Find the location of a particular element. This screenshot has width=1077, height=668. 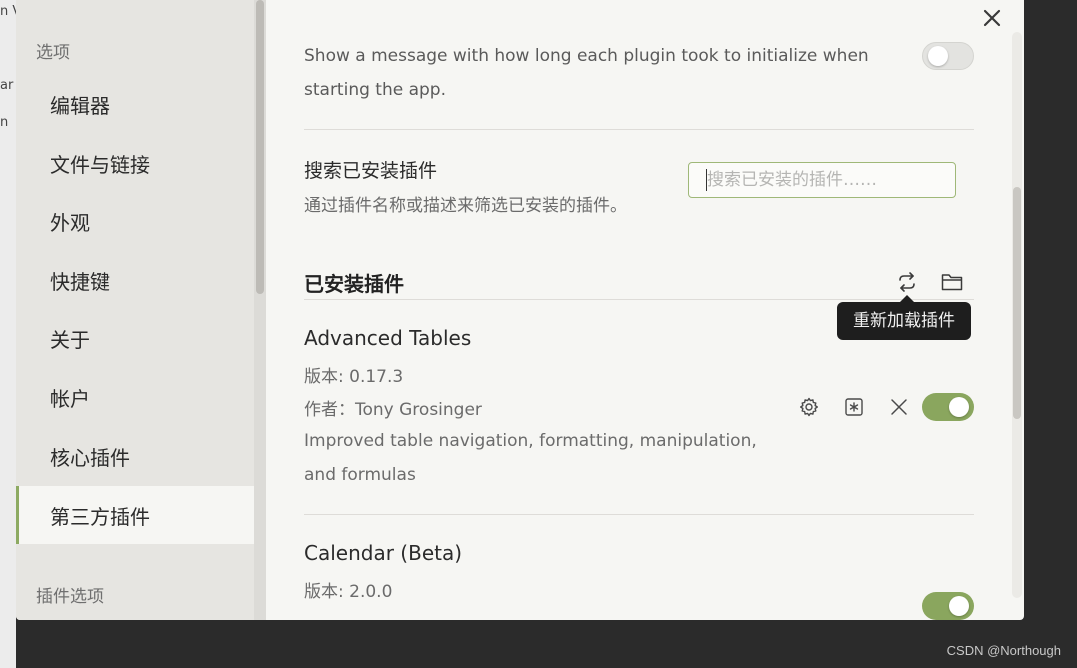

gear-icon is located at coordinates (809, 407).